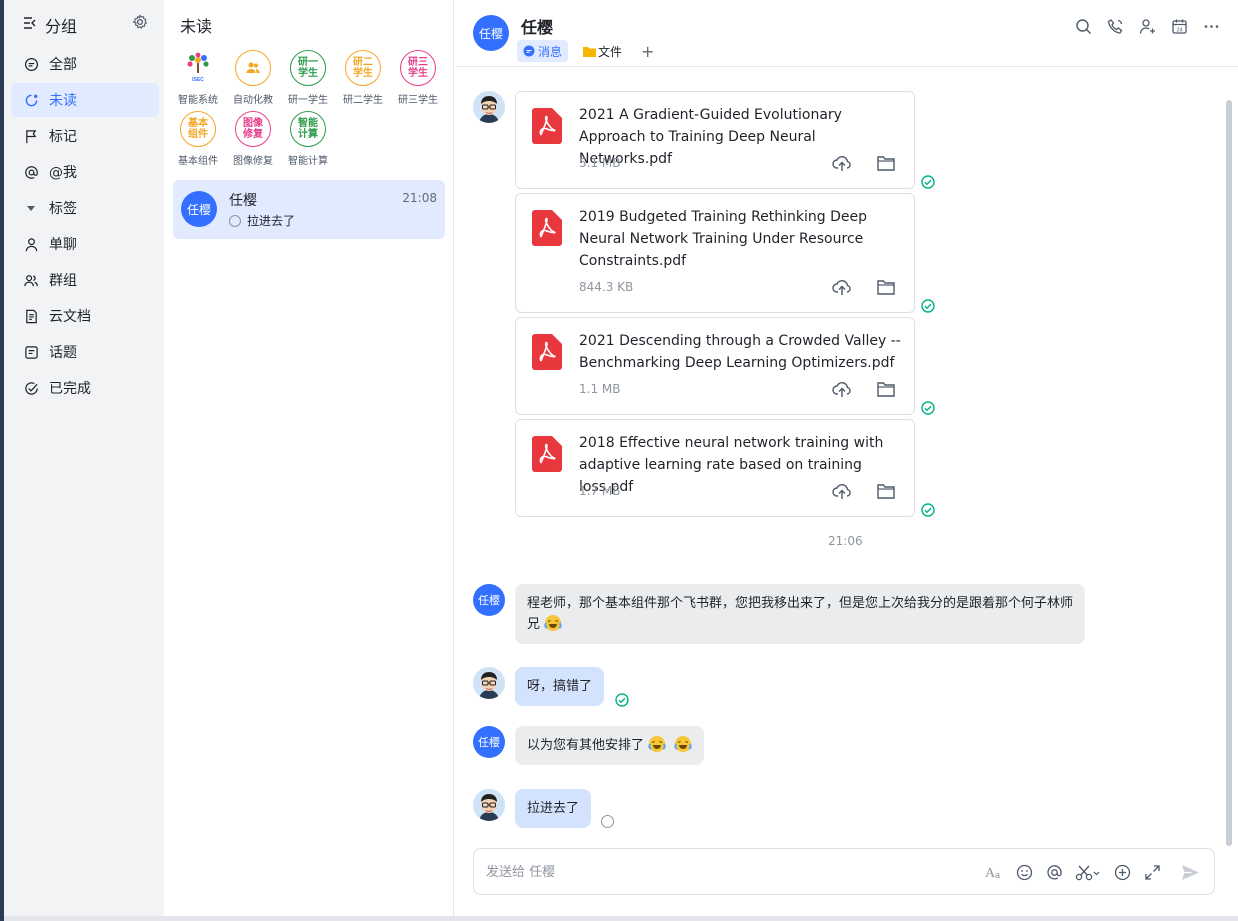 This screenshot has width=1238, height=921. Describe the element at coordinates (553, 808) in the screenshot. I see `message-bubble: 拉进去了` at that location.